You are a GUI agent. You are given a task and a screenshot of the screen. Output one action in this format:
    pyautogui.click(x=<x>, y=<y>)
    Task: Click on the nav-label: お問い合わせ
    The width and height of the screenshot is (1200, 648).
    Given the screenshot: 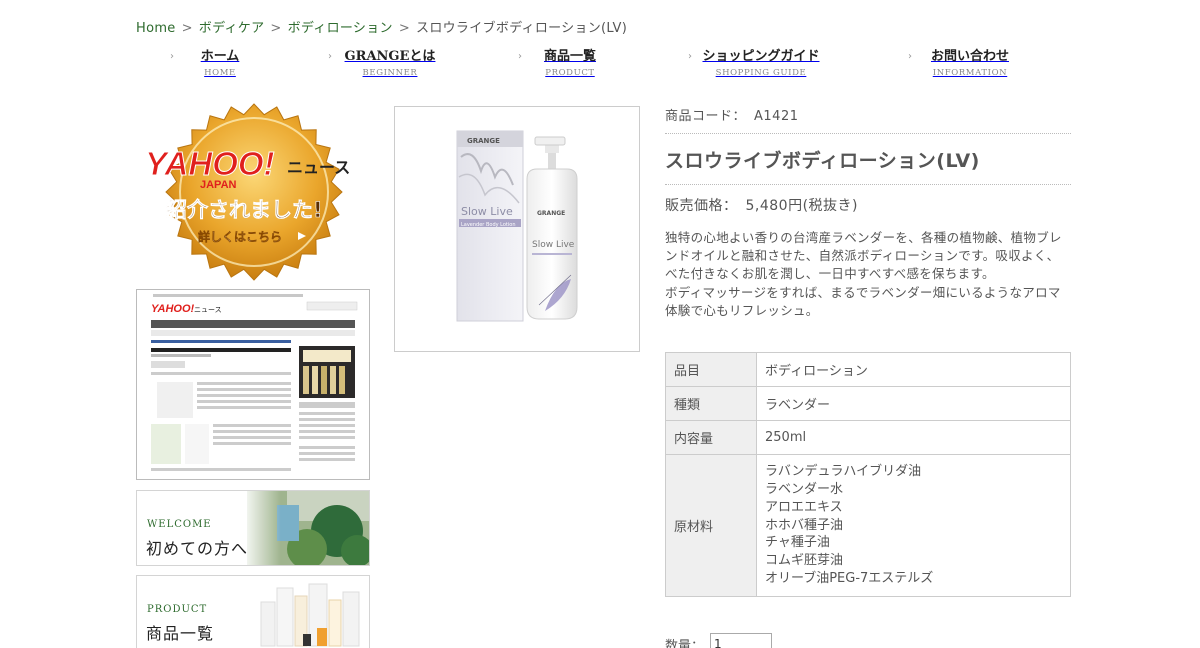 What is the action you would take?
    pyautogui.click(x=969, y=56)
    